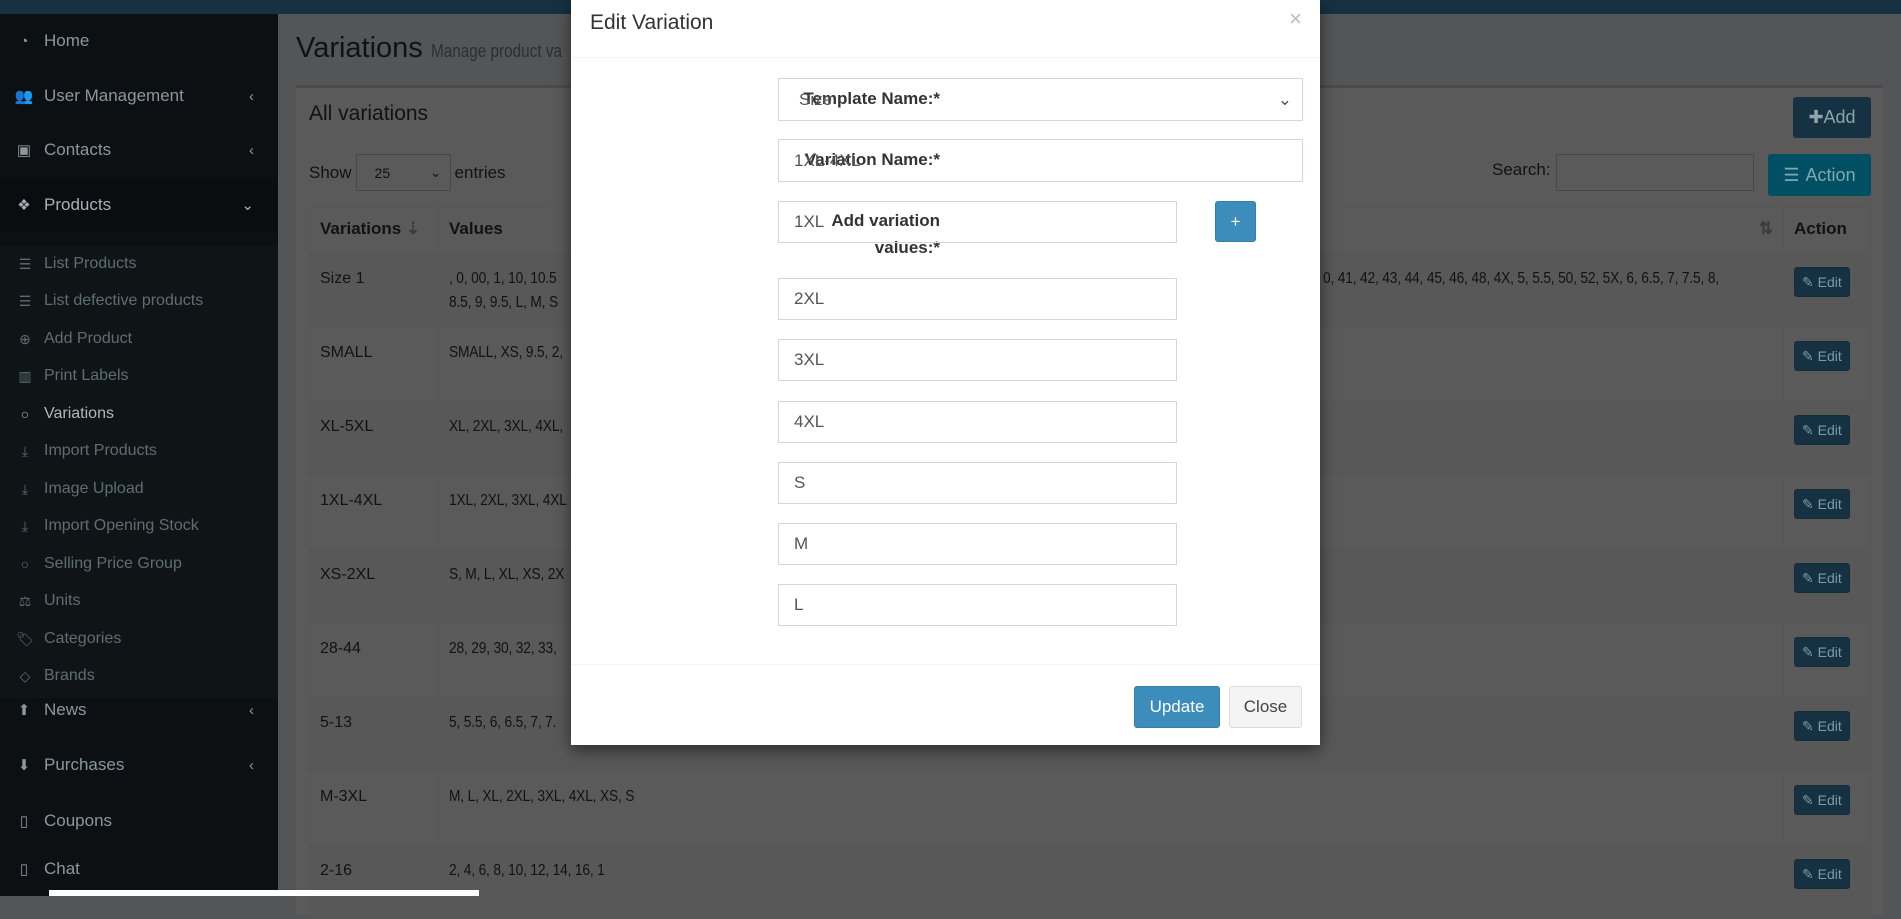 Image resolution: width=1901 pixels, height=919 pixels. What do you see at coordinates (977, 299) in the screenshot?
I see `variation-value-input: 2XL` at bounding box center [977, 299].